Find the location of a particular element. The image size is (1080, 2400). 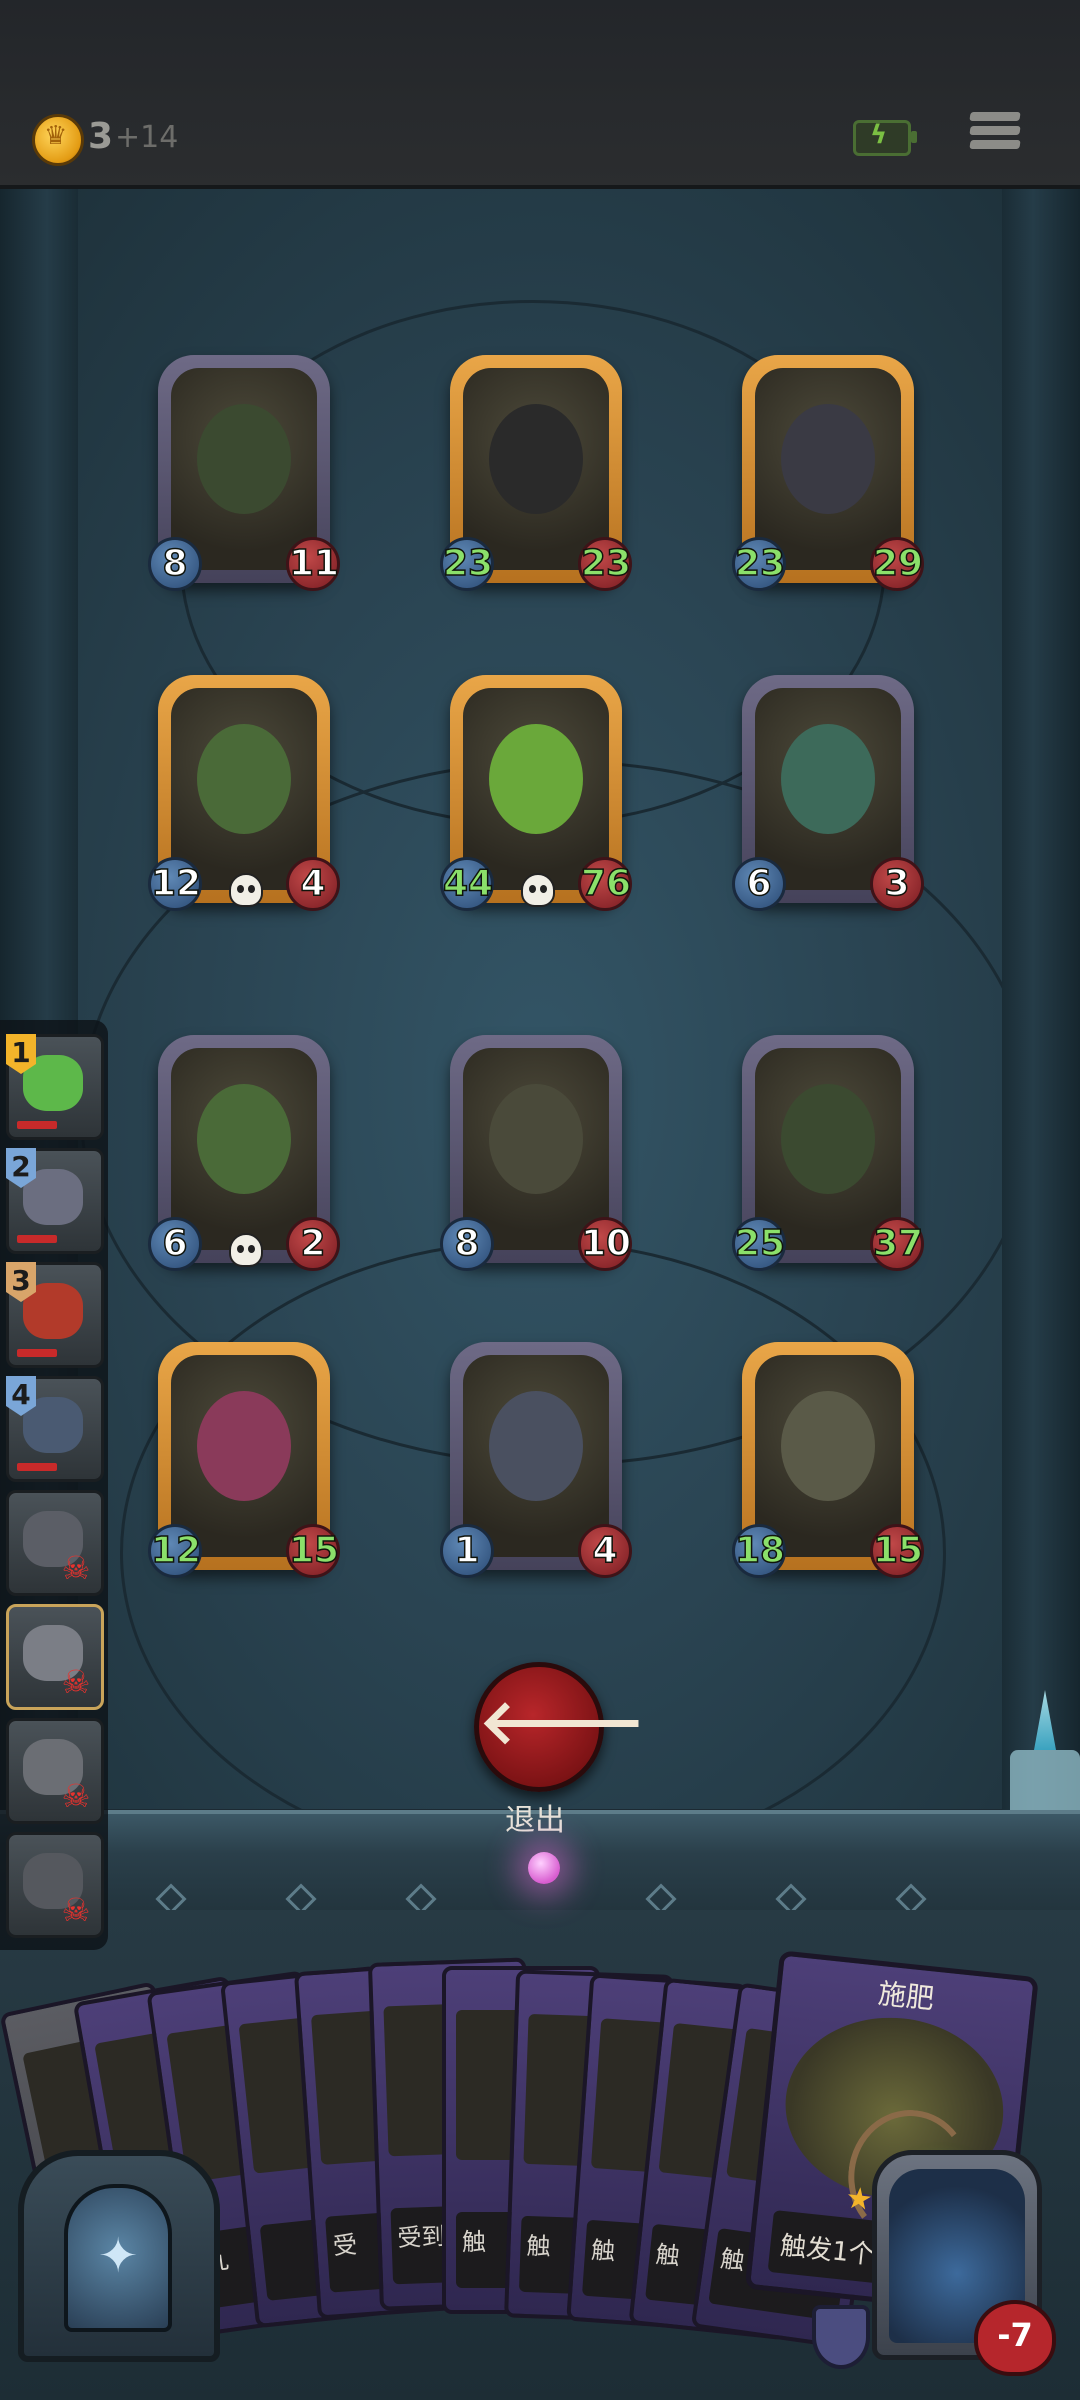

board-card-hooded-wizard: 8 10 is located at coordinates (536, 1153).